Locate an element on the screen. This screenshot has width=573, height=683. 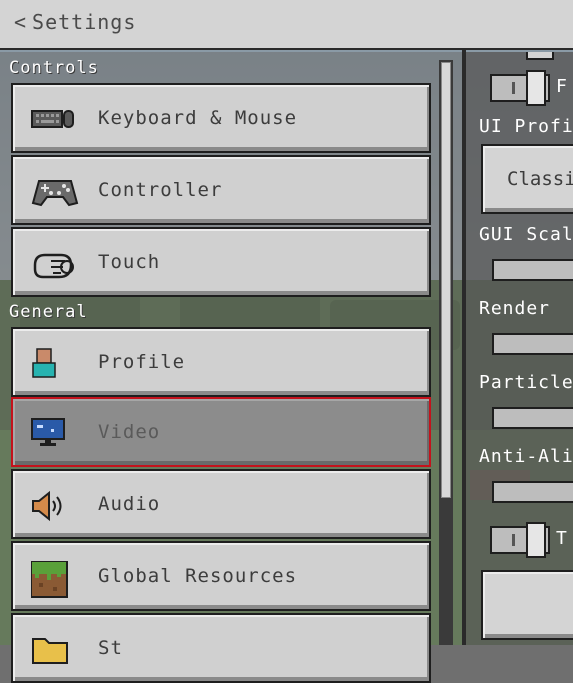
nav-label-video: Video is located at coordinates (129, 432).